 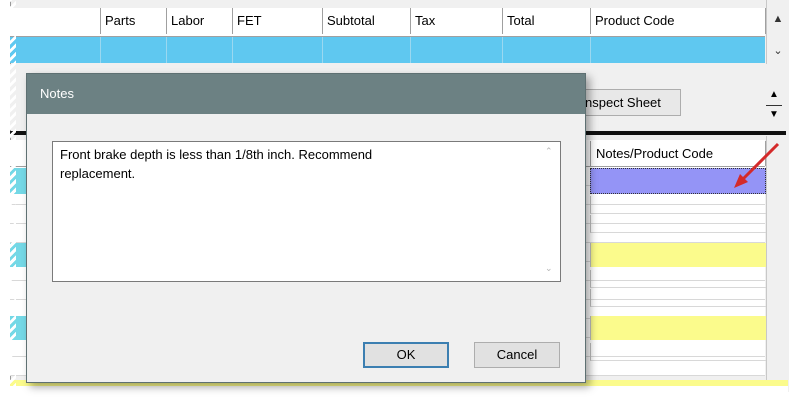 I want to click on notes-scrollbar: ⌃ ⌄, so click(x=550, y=211).